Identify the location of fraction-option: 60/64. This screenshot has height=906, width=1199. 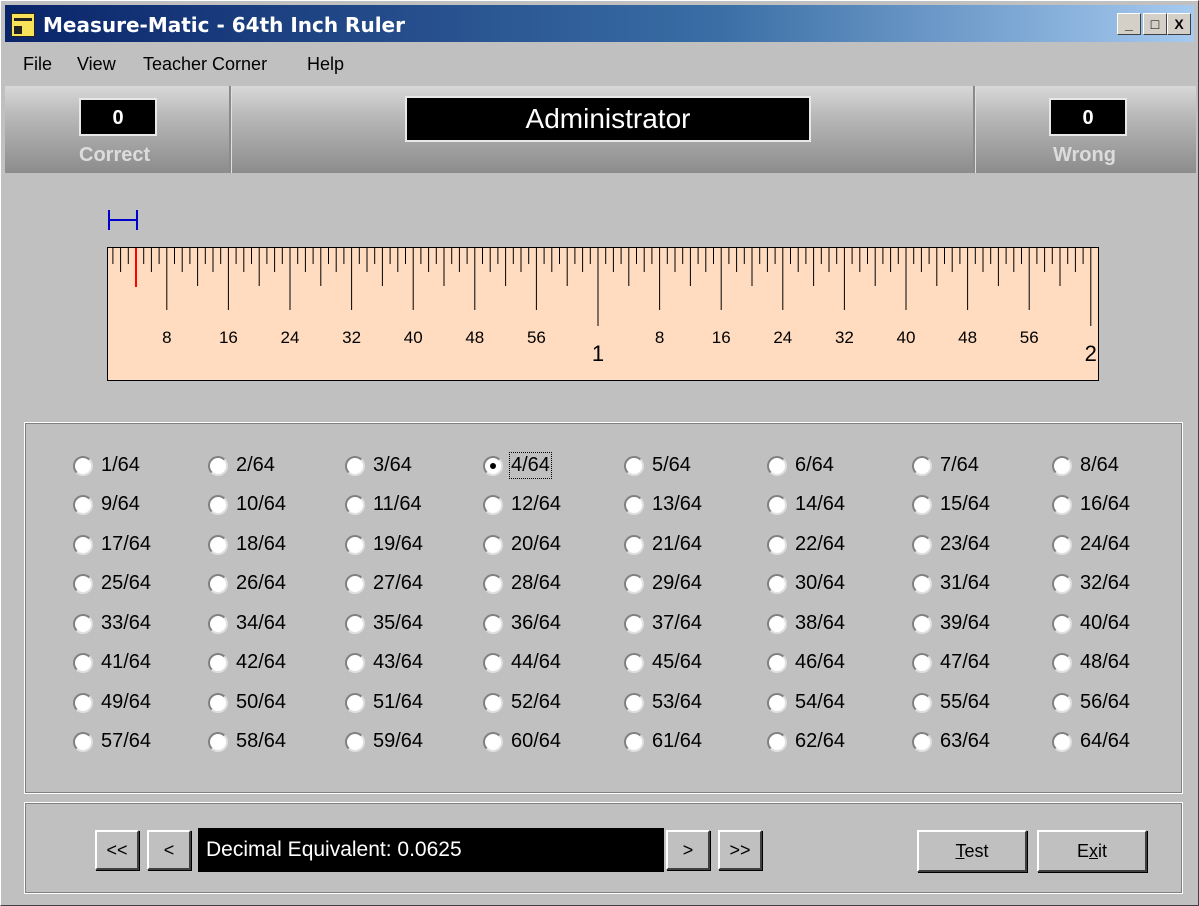
(543, 745).